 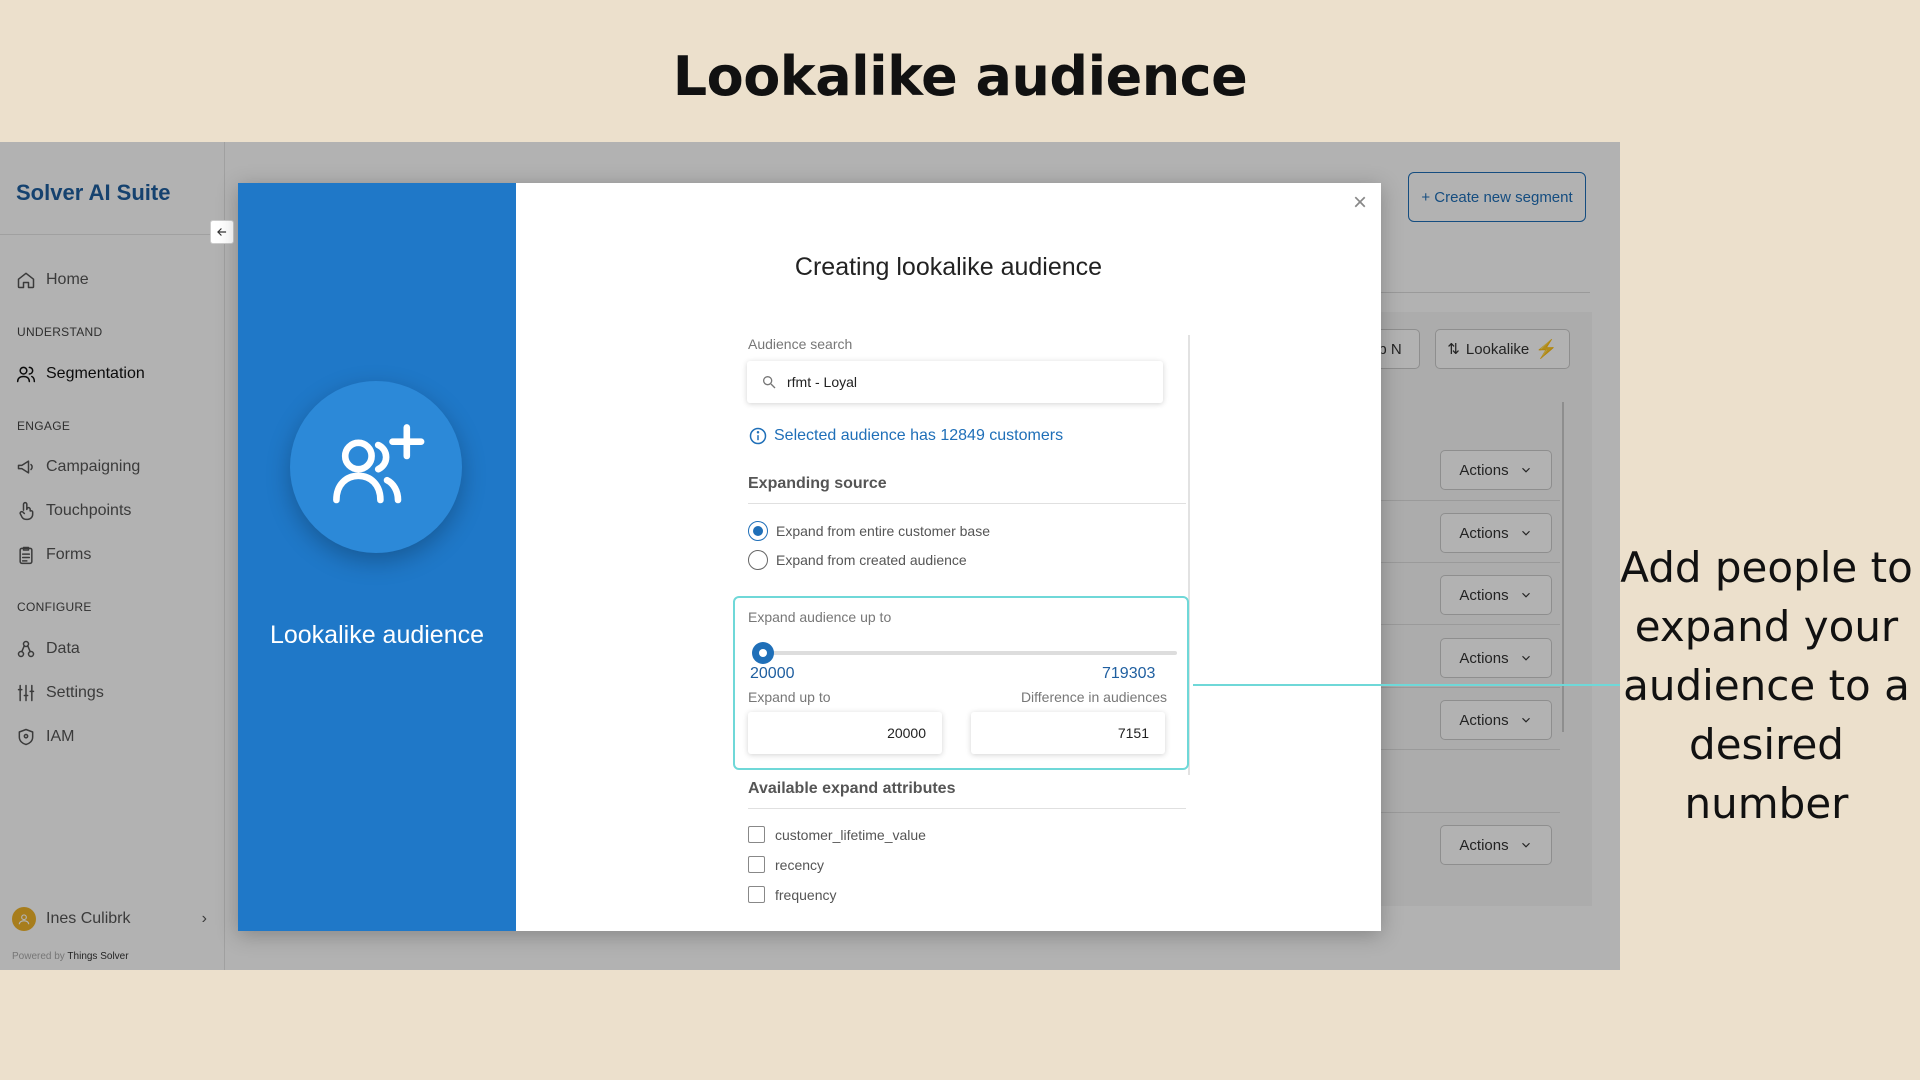 I want to click on expand-slider-track, so click(x=970, y=653).